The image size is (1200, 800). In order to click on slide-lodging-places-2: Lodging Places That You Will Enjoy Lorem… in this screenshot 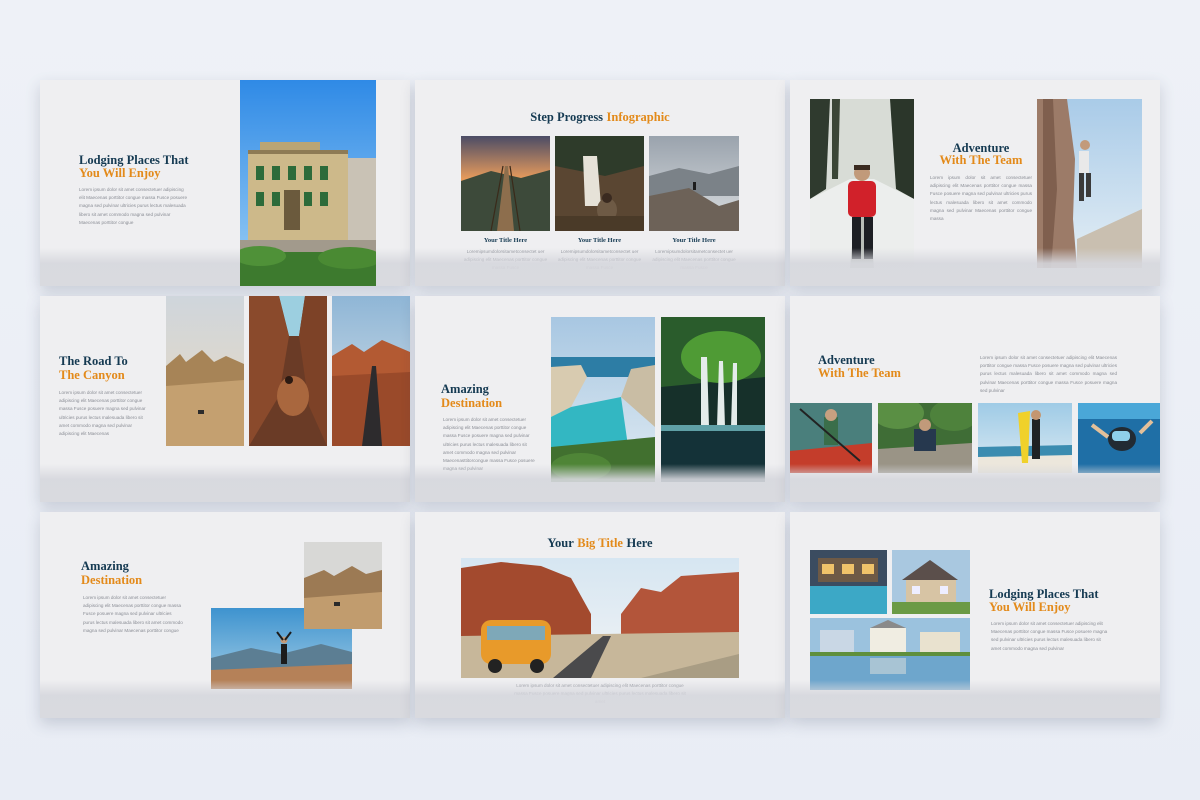, I will do `click(975, 615)`.